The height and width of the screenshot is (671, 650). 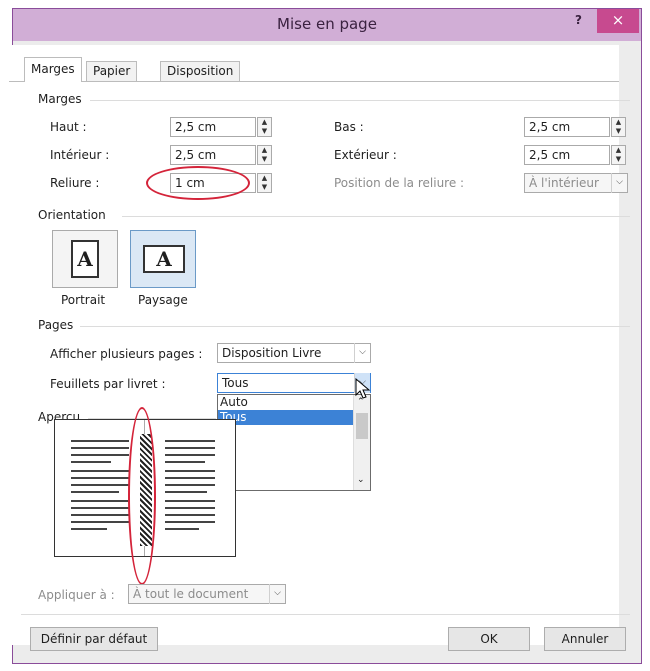 What do you see at coordinates (294, 477) in the screenshot?
I see `dropdown-option: 16` at bounding box center [294, 477].